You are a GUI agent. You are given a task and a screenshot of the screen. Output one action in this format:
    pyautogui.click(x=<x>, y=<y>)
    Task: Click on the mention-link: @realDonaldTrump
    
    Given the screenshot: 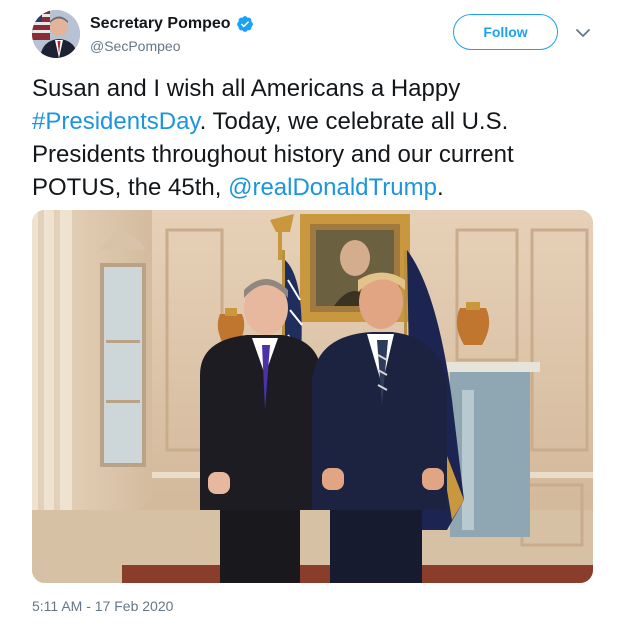 What is the action you would take?
    pyautogui.click(x=332, y=187)
    